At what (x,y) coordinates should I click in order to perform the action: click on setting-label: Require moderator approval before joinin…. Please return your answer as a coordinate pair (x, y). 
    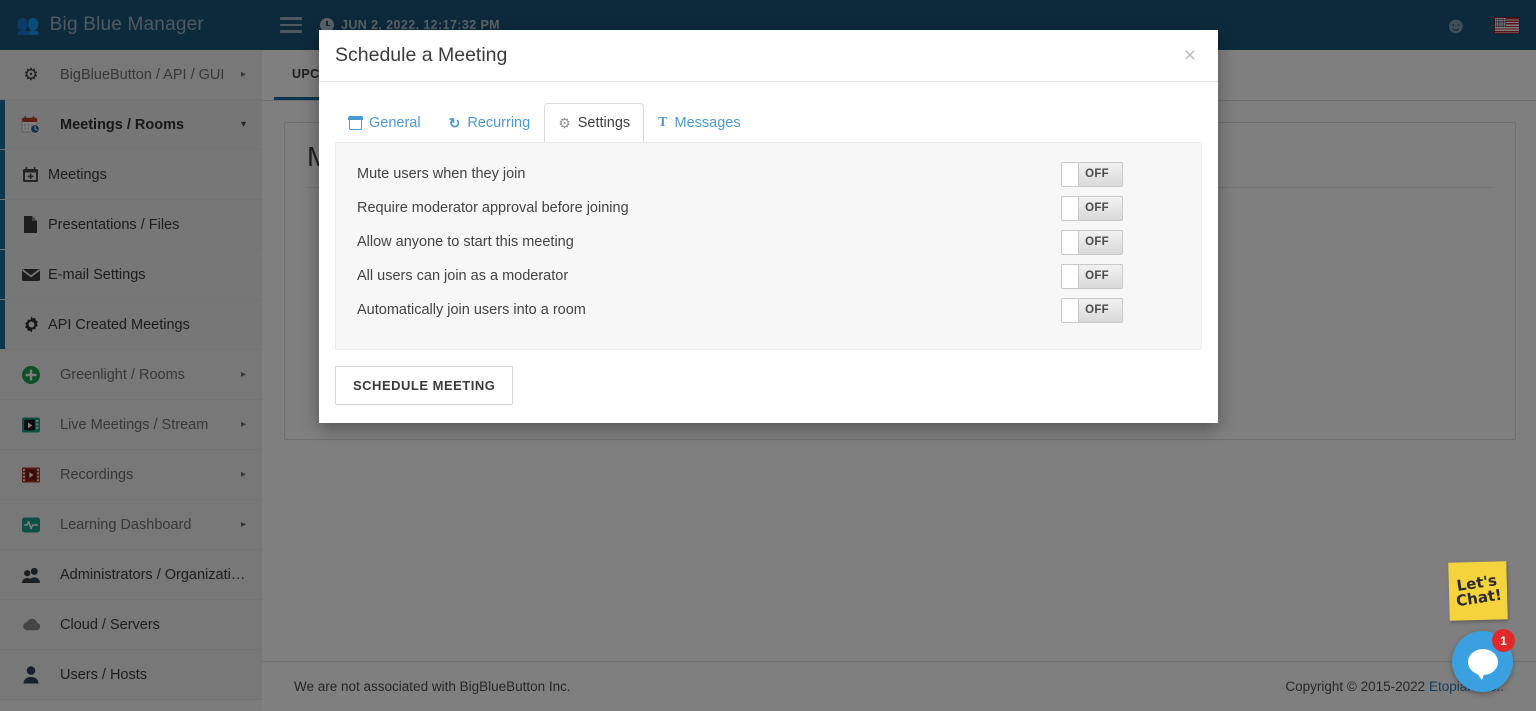
    Looking at the image, I should click on (493, 208).